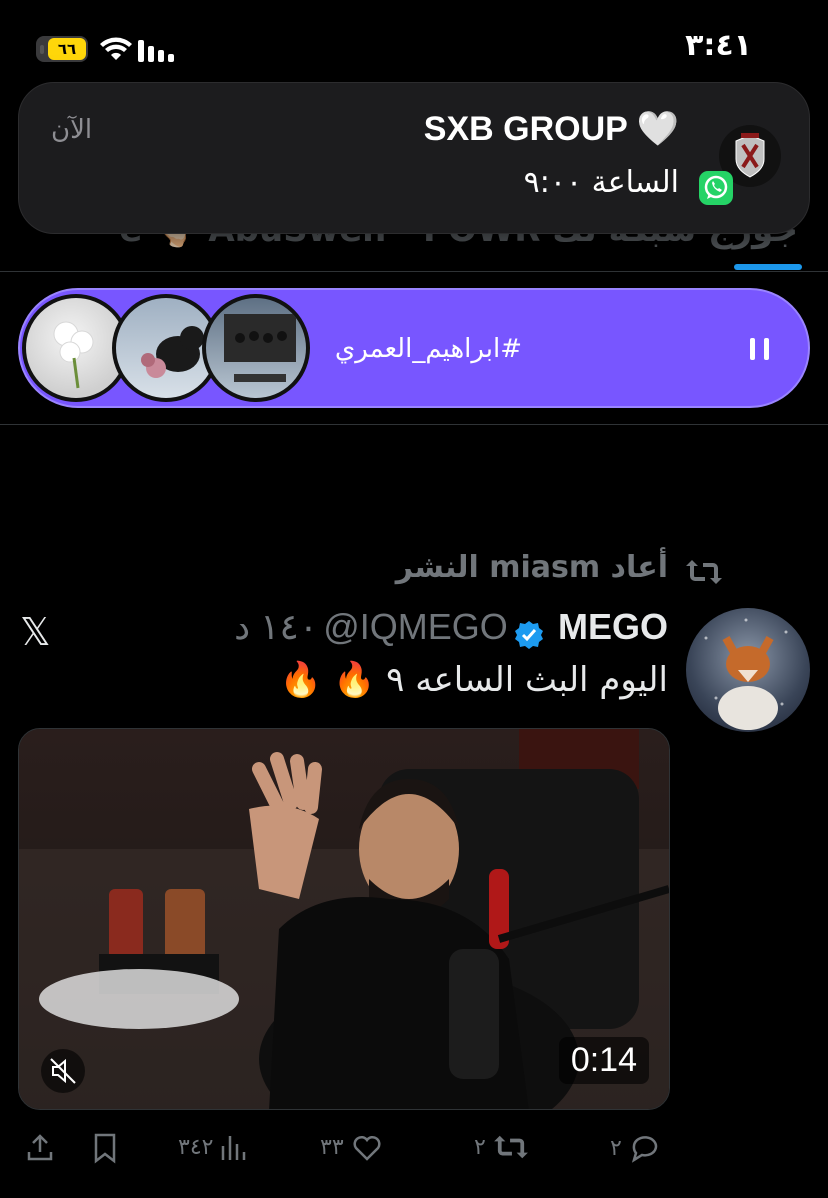 This screenshot has width=828, height=1198. What do you see at coordinates (414, 1153) in the screenshot?
I see `tweet-actions: ٣٤٢ ٣٣ ٢ ٢` at bounding box center [414, 1153].